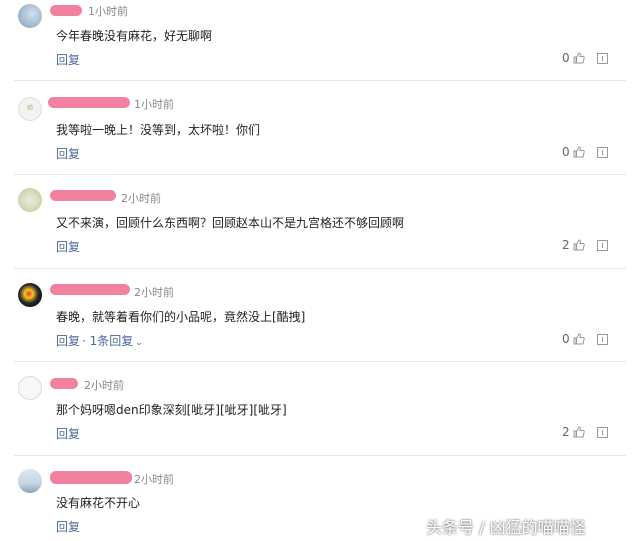 The height and width of the screenshot is (541, 640). What do you see at coordinates (139, 343) in the screenshot?
I see `chevron-down-icon: ⌄` at bounding box center [139, 343].